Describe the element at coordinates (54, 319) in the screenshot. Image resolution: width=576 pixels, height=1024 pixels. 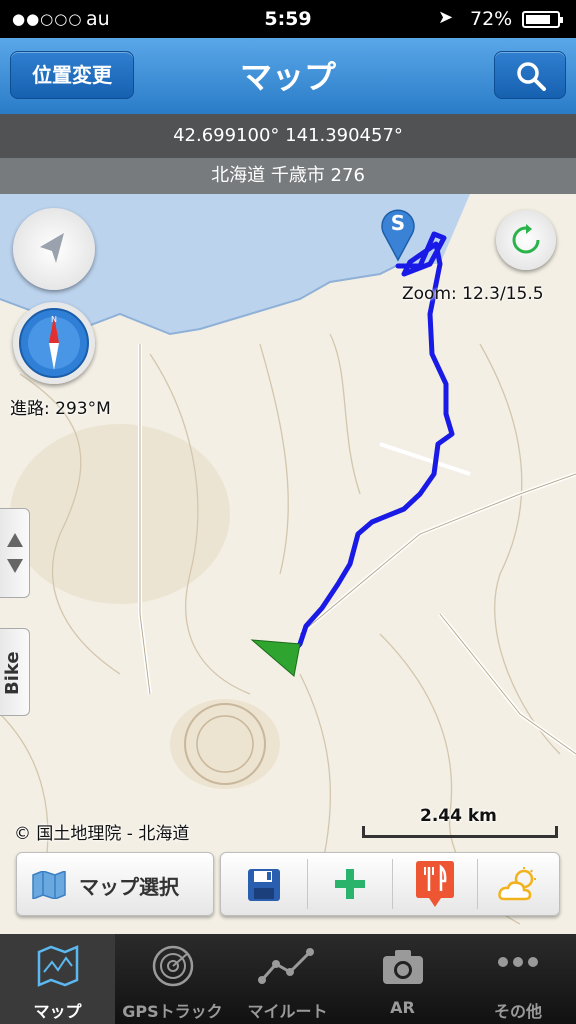
I see `svg-text: N` at that location.